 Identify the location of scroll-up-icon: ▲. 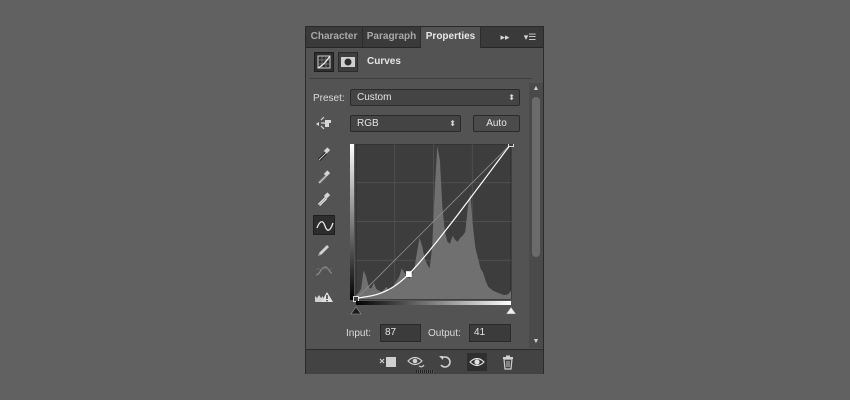
(536, 89).